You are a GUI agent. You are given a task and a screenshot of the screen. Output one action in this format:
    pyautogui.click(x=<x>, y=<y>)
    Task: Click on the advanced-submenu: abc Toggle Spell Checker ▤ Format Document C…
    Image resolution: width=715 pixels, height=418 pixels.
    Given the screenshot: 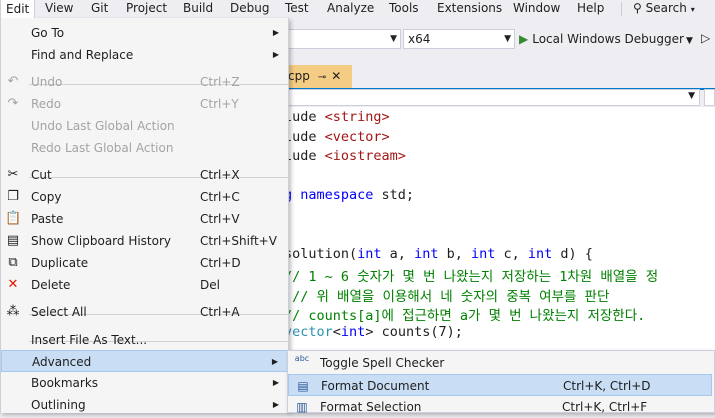 What is the action you would take?
    pyautogui.click(x=501, y=382)
    